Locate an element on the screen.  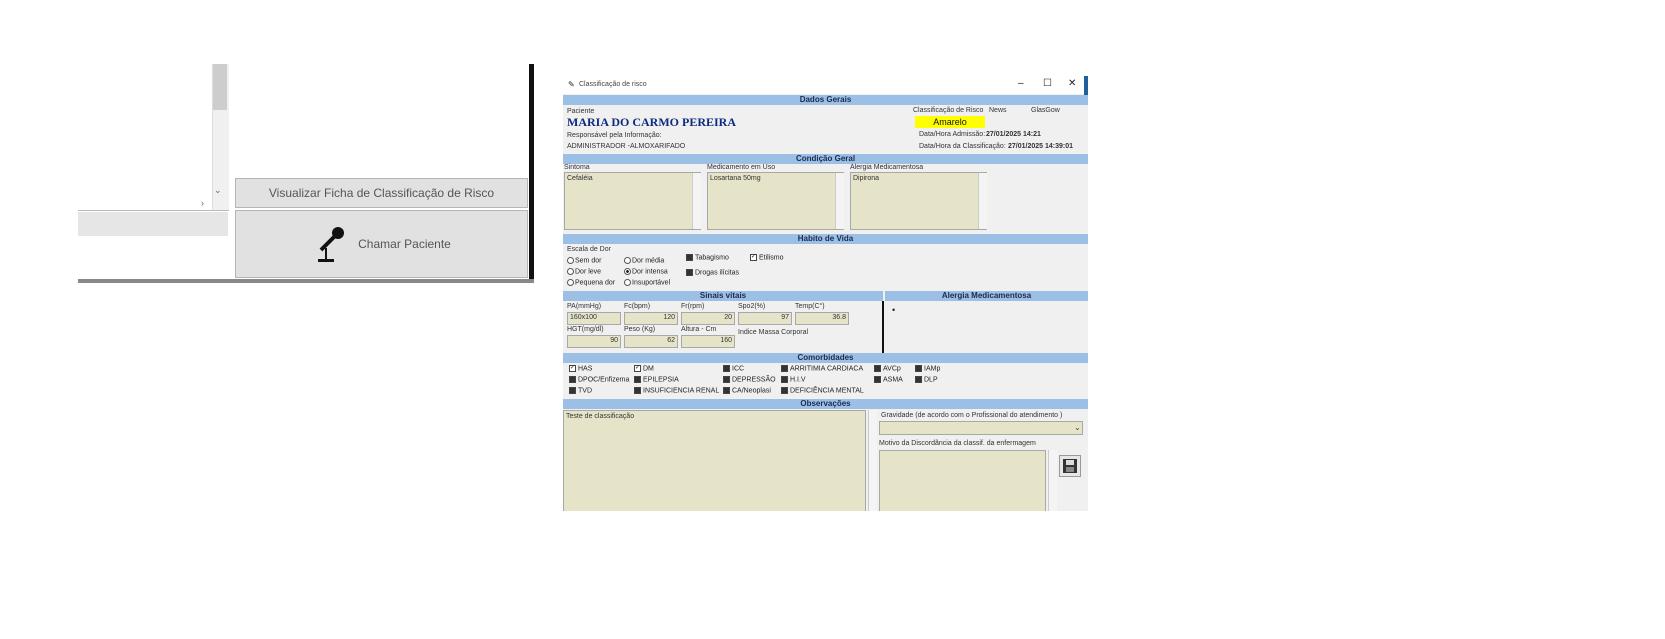
pain-scale-label: Escala de Dor is located at coordinates (589, 249).